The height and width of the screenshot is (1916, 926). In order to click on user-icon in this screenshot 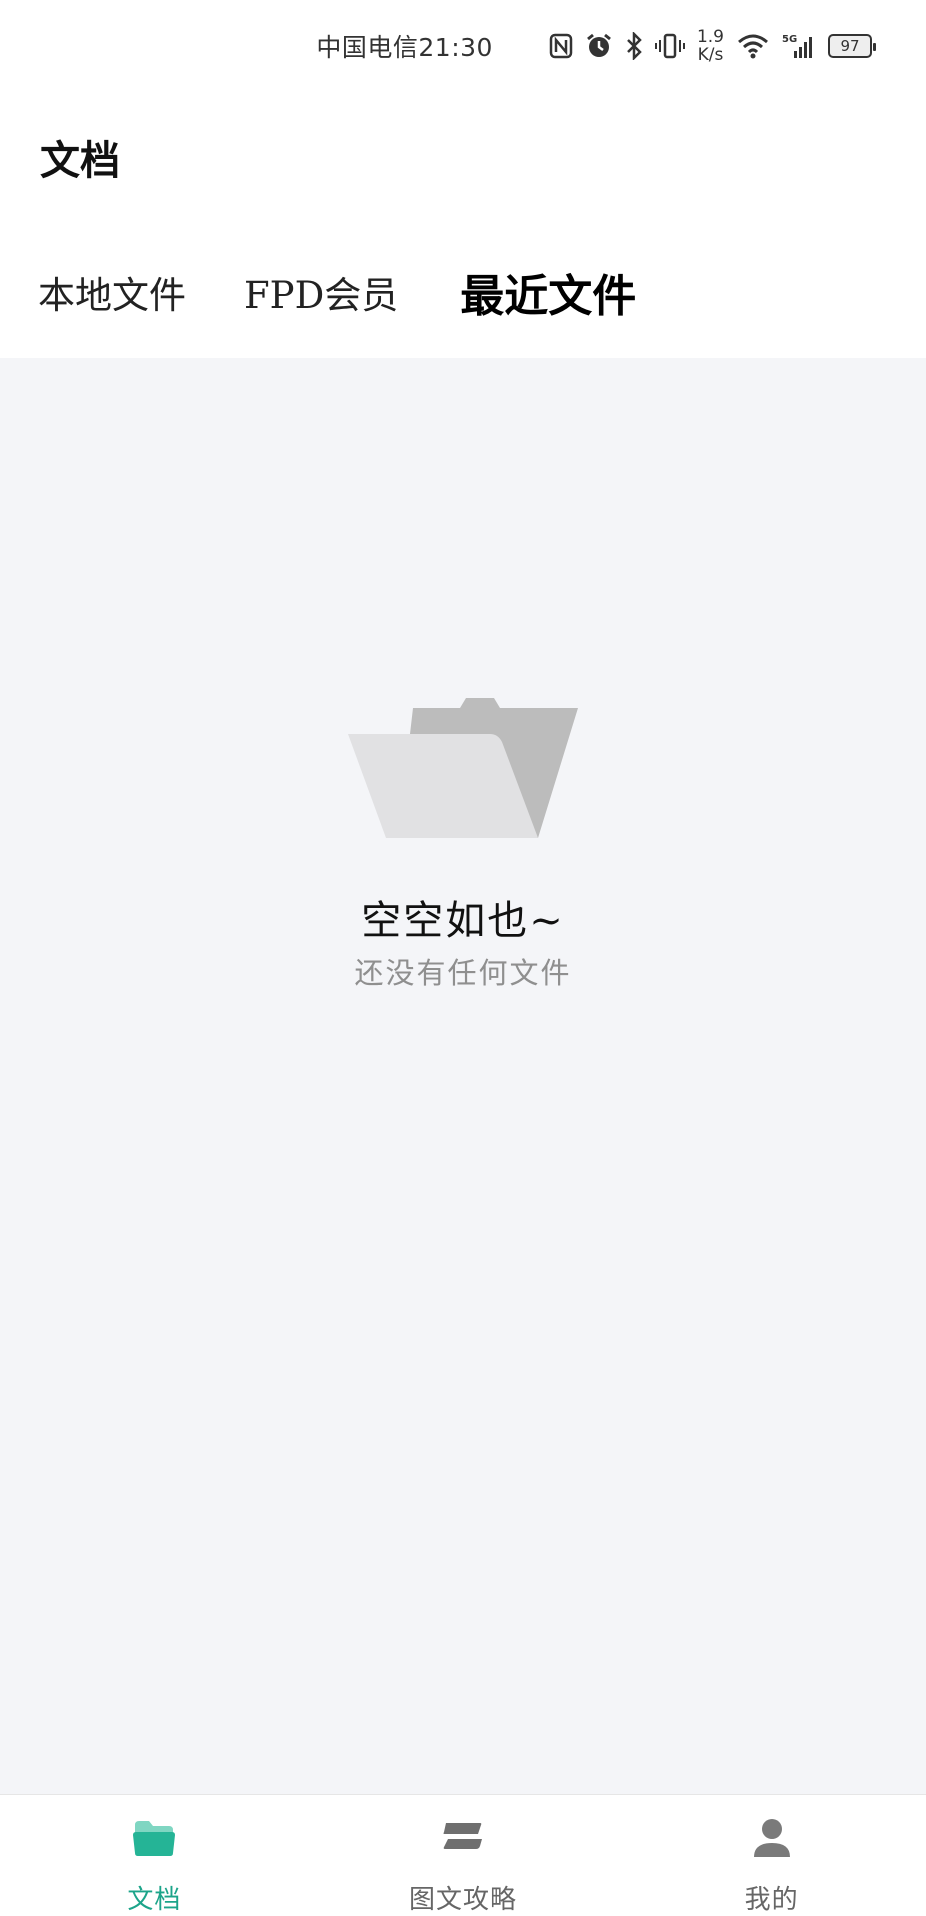, I will do `click(771, 1838)`.